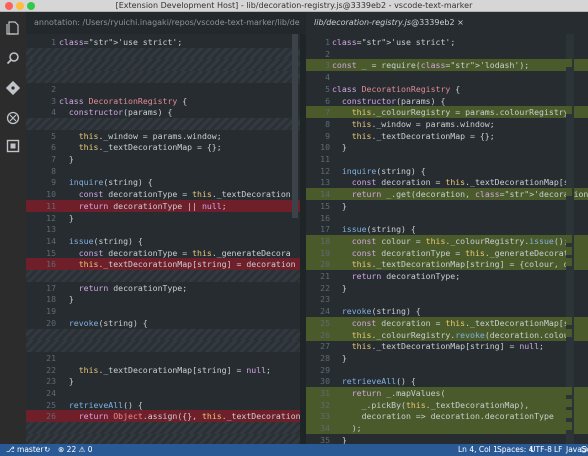 The width and height of the screenshot is (588, 456). What do you see at coordinates (163, 205) in the screenshot?
I see `code-line: 11 return decorationType || null;` at bounding box center [163, 205].